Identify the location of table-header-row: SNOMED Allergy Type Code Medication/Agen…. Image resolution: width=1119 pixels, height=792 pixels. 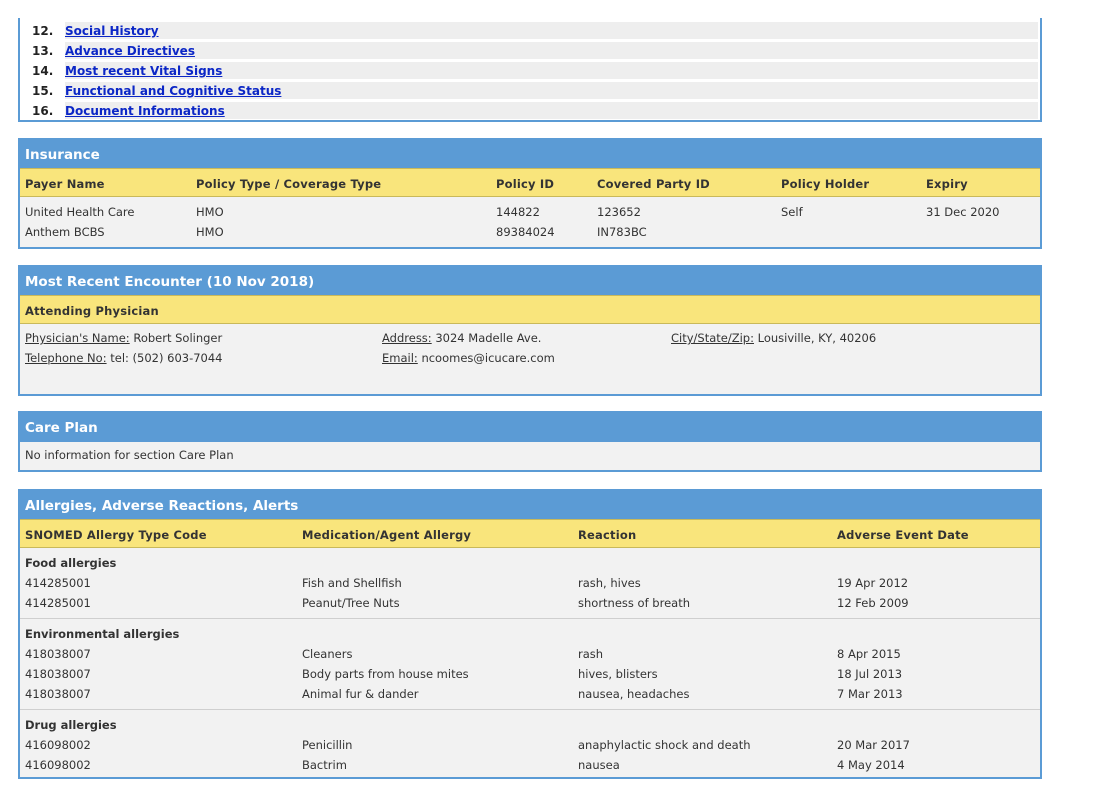
(530, 533).